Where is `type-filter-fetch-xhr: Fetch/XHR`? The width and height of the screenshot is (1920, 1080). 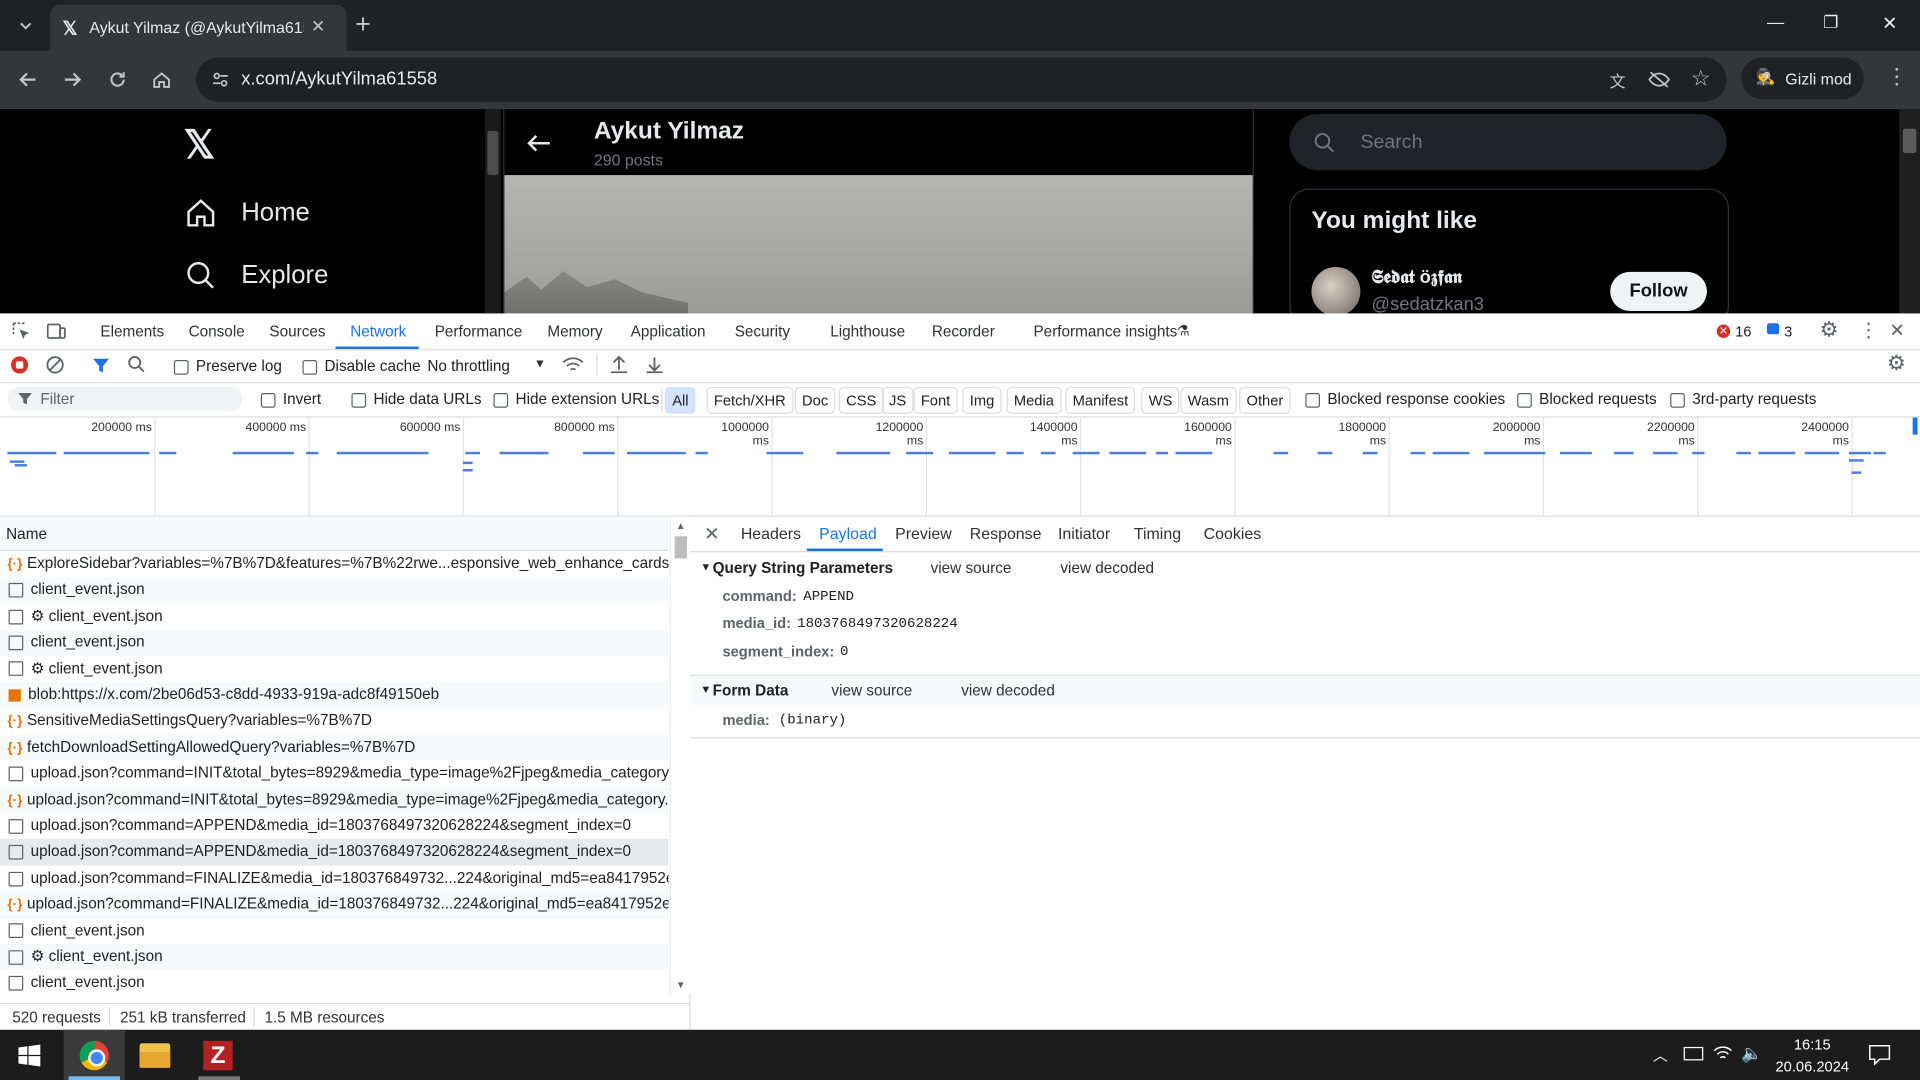
type-filter-fetch-xhr: Fetch/XHR is located at coordinates (750, 400).